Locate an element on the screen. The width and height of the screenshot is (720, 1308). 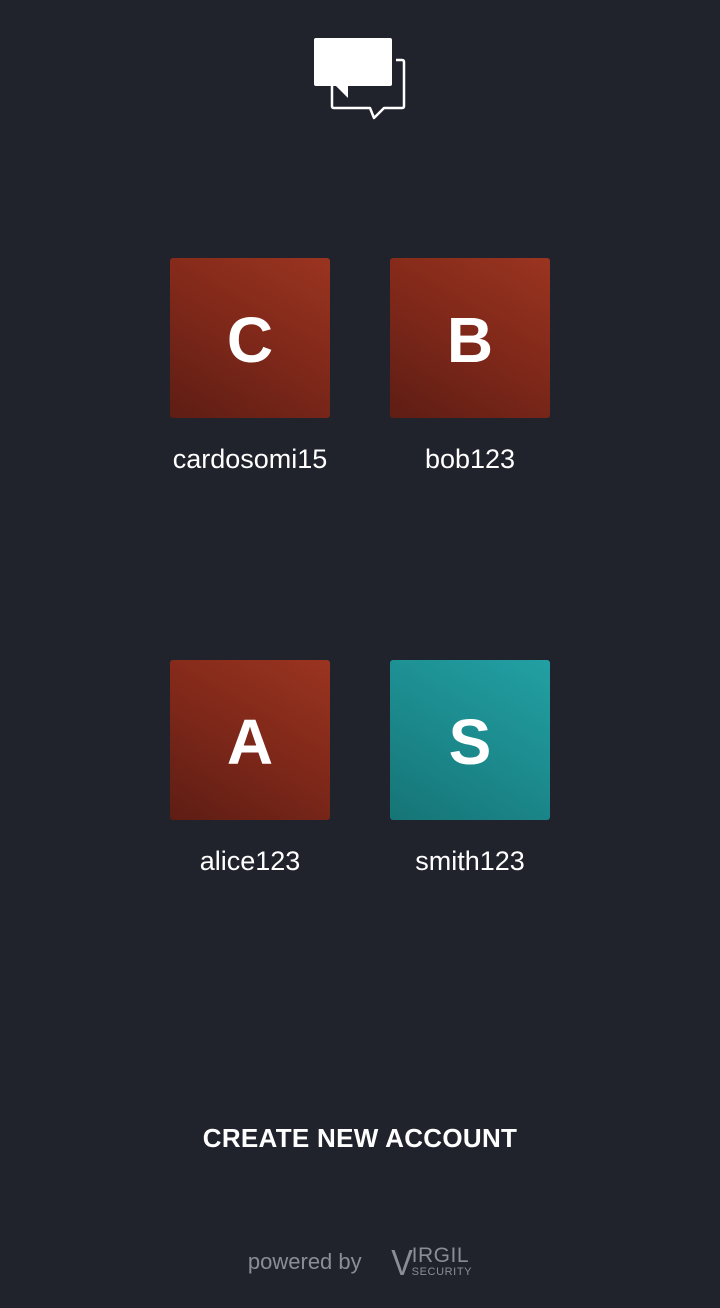
brand-subtitle: SECURITY is located at coordinates (442, 1272).